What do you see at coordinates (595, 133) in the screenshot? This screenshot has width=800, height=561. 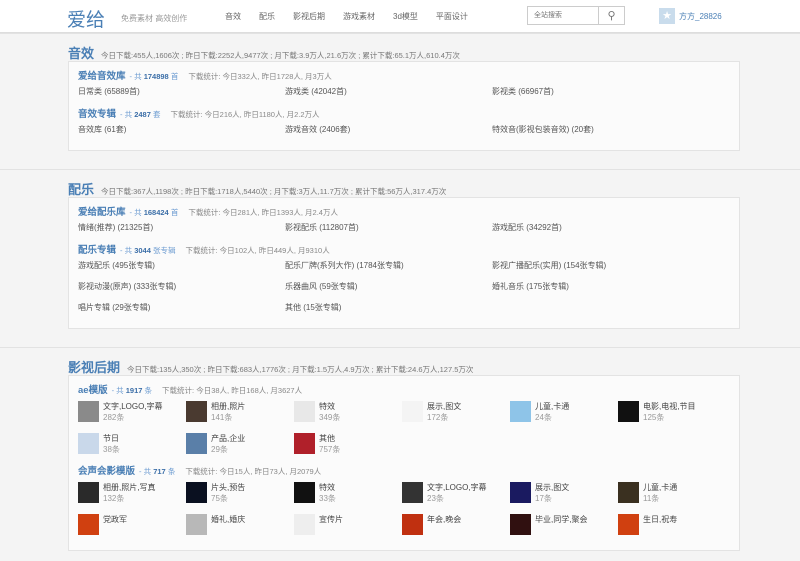 I see `category-link: 特效音(影视包装音效) (20套)` at bounding box center [595, 133].